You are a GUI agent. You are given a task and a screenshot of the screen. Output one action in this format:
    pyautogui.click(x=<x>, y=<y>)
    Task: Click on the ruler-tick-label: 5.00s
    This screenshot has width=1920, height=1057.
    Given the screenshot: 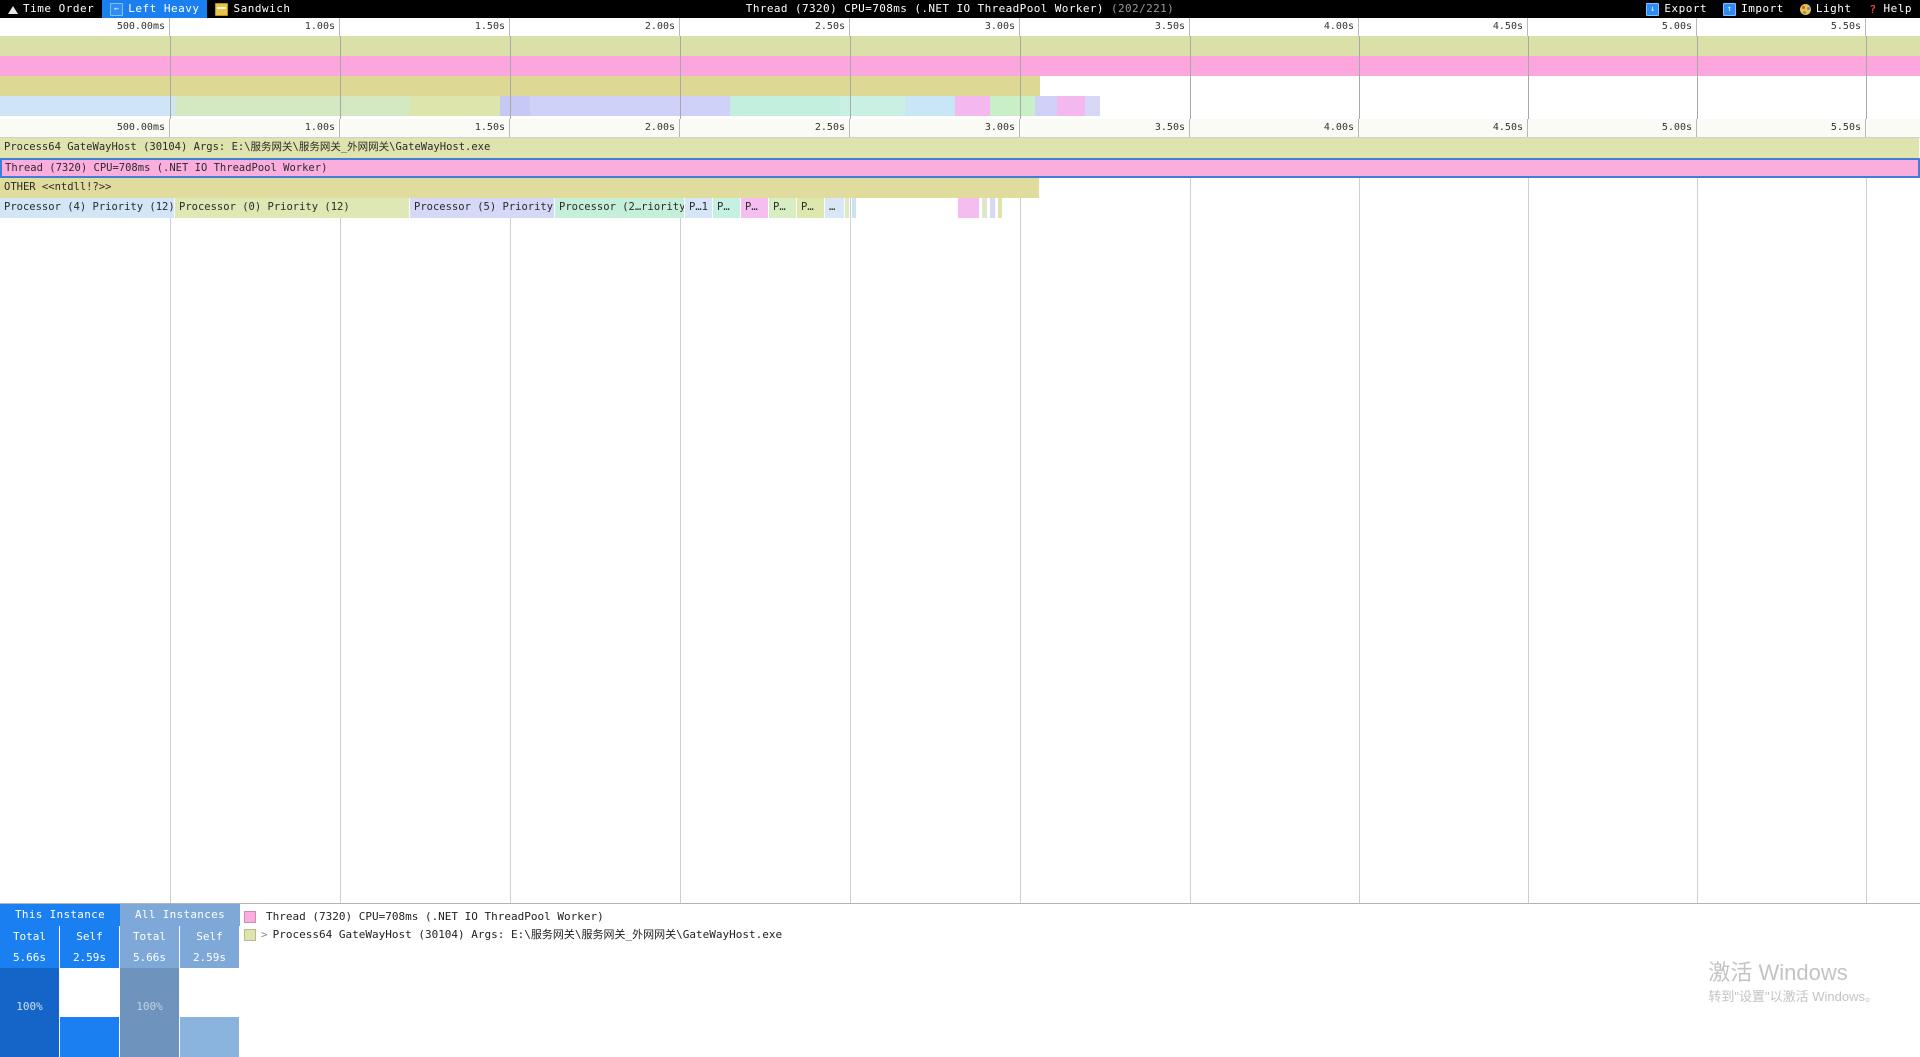 What is the action you would take?
    pyautogui.click(x=1676, y=127)
    